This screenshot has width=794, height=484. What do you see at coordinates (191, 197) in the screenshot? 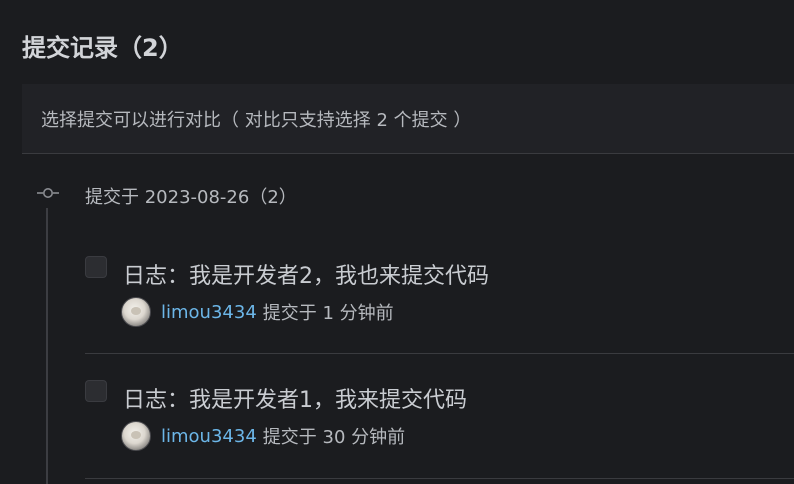
I see `commit-group-date: 提交于 2023-08-26（2）` at bounding box center [191, 197].